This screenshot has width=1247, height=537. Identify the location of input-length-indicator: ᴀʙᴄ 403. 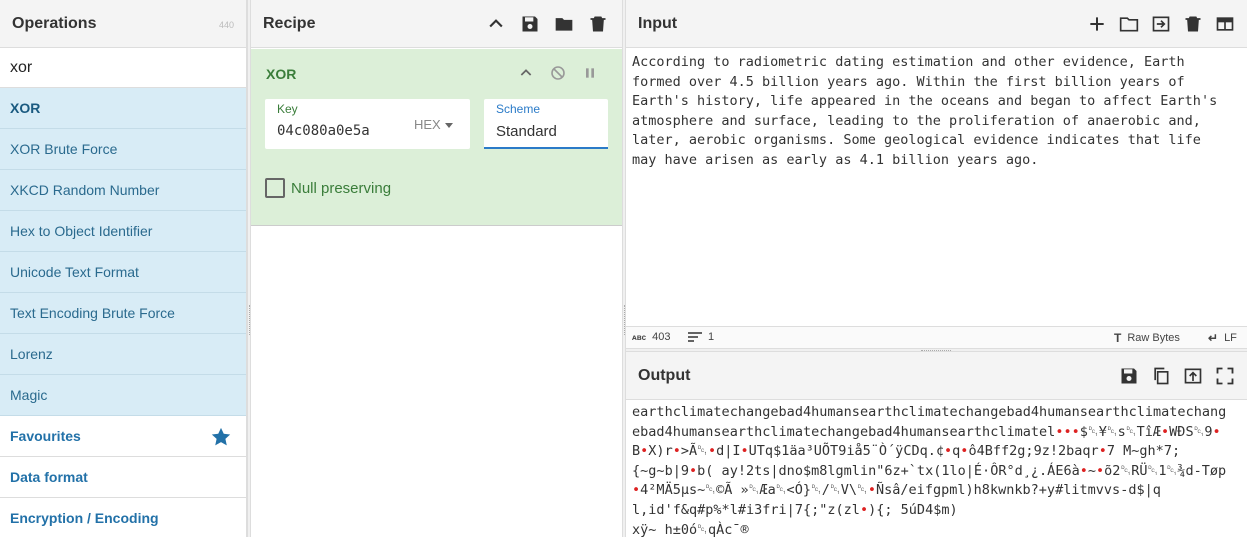
(651, 337).